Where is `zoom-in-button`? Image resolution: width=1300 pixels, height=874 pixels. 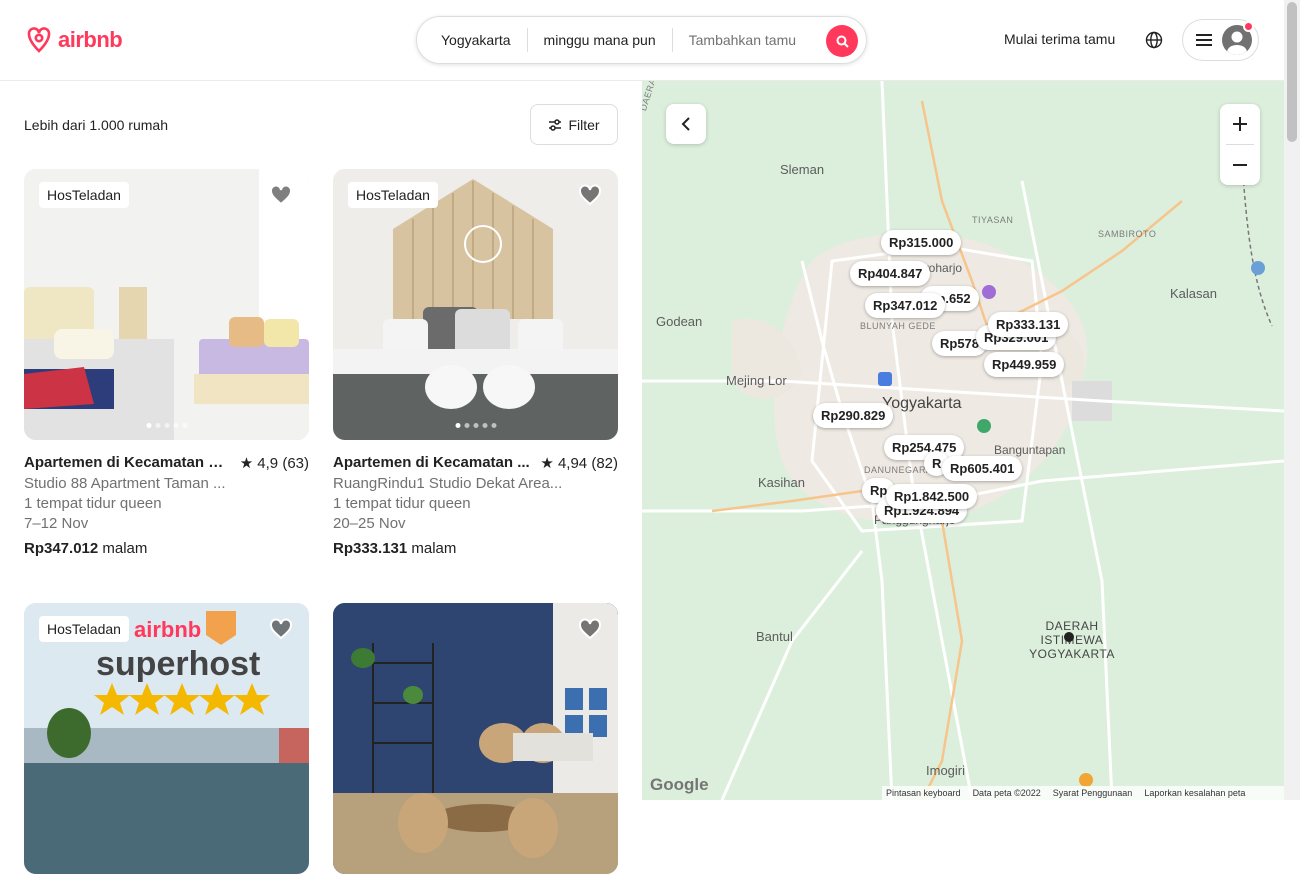
zoom-in-button is located at coordinates (1240, 124).